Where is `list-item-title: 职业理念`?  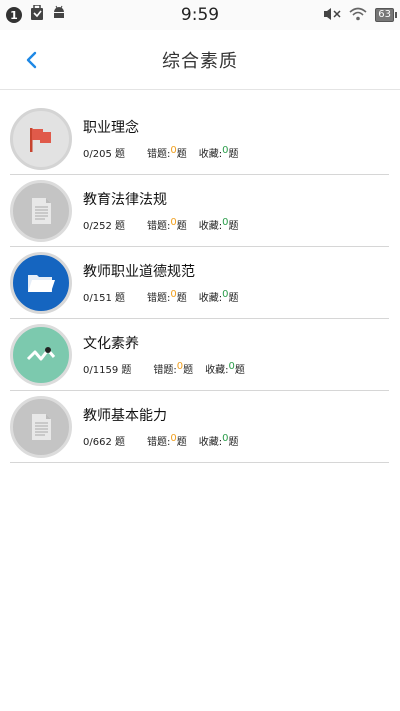 list-item-title: 职业理念 is located at coordinates (111, 128).